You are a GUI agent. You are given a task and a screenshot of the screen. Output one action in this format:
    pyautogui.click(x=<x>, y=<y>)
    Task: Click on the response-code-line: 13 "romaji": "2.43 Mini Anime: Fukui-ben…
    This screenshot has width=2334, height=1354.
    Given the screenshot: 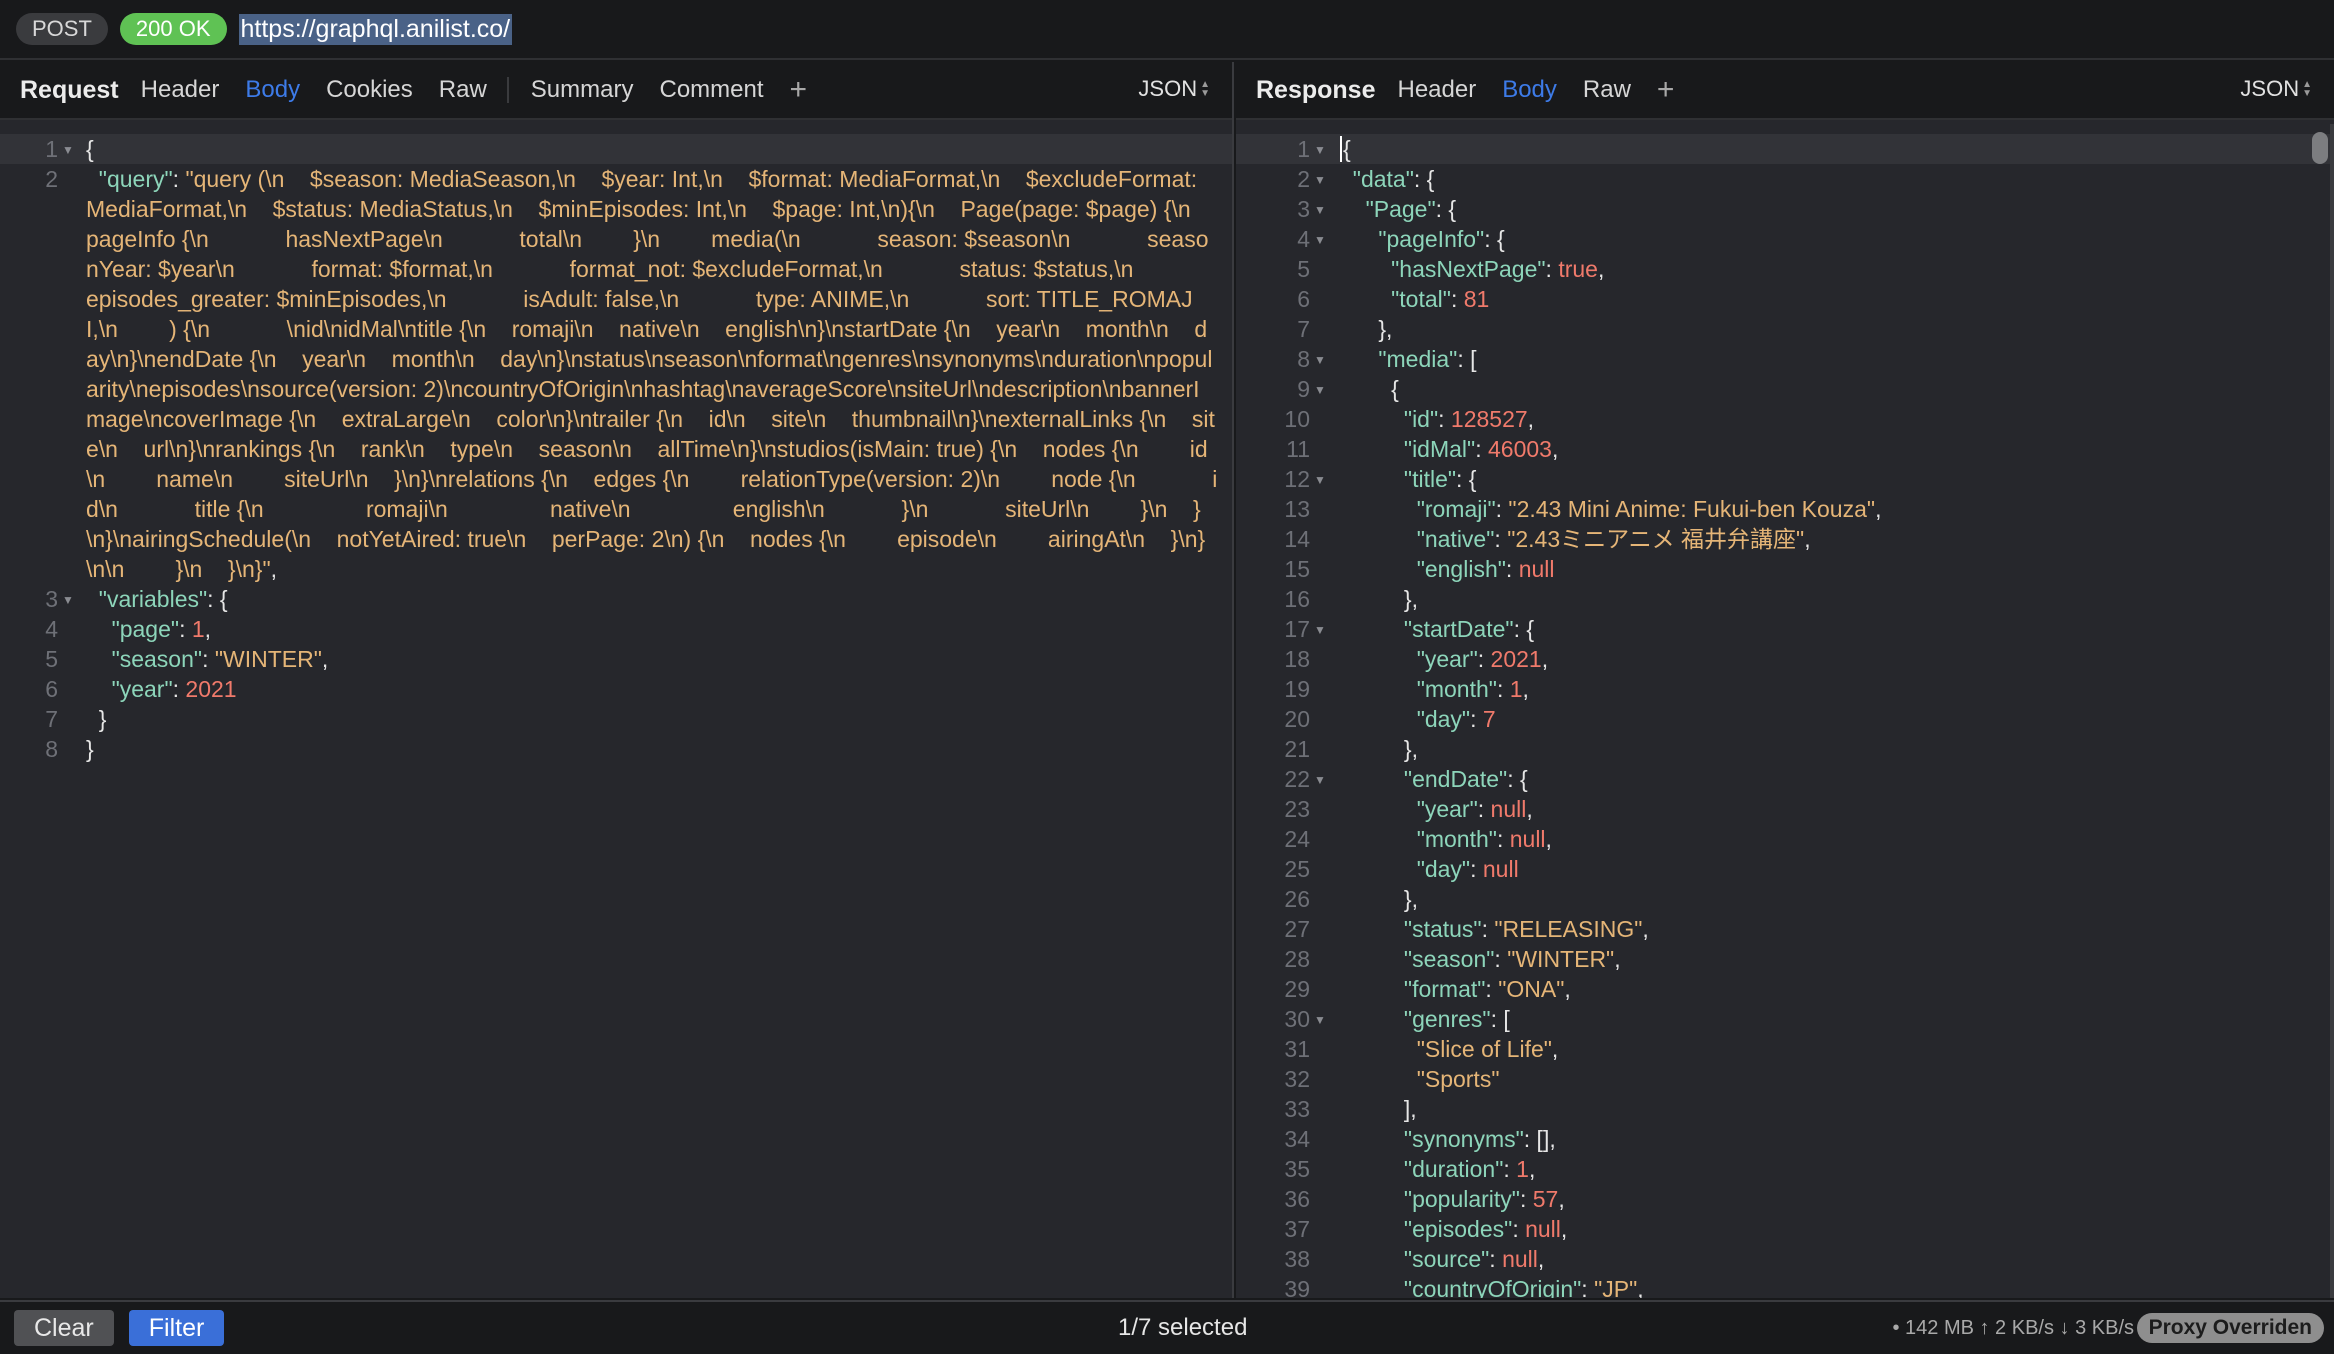 What is the action you would take?
    pyautogui.click(x=1785, y=509)
    